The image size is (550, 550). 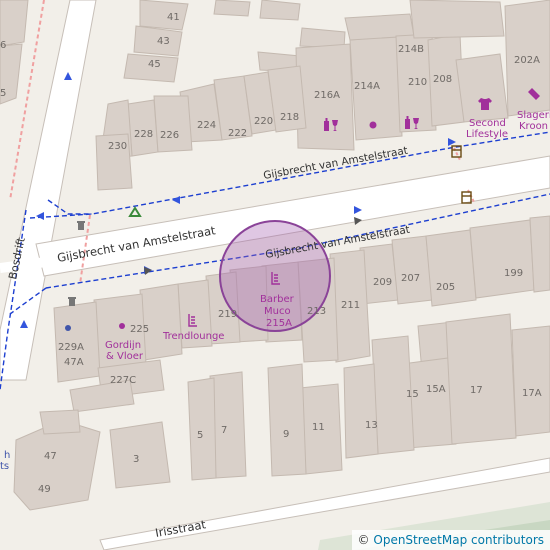 I want to click on house-number: 43, so click(x=163, y=41).